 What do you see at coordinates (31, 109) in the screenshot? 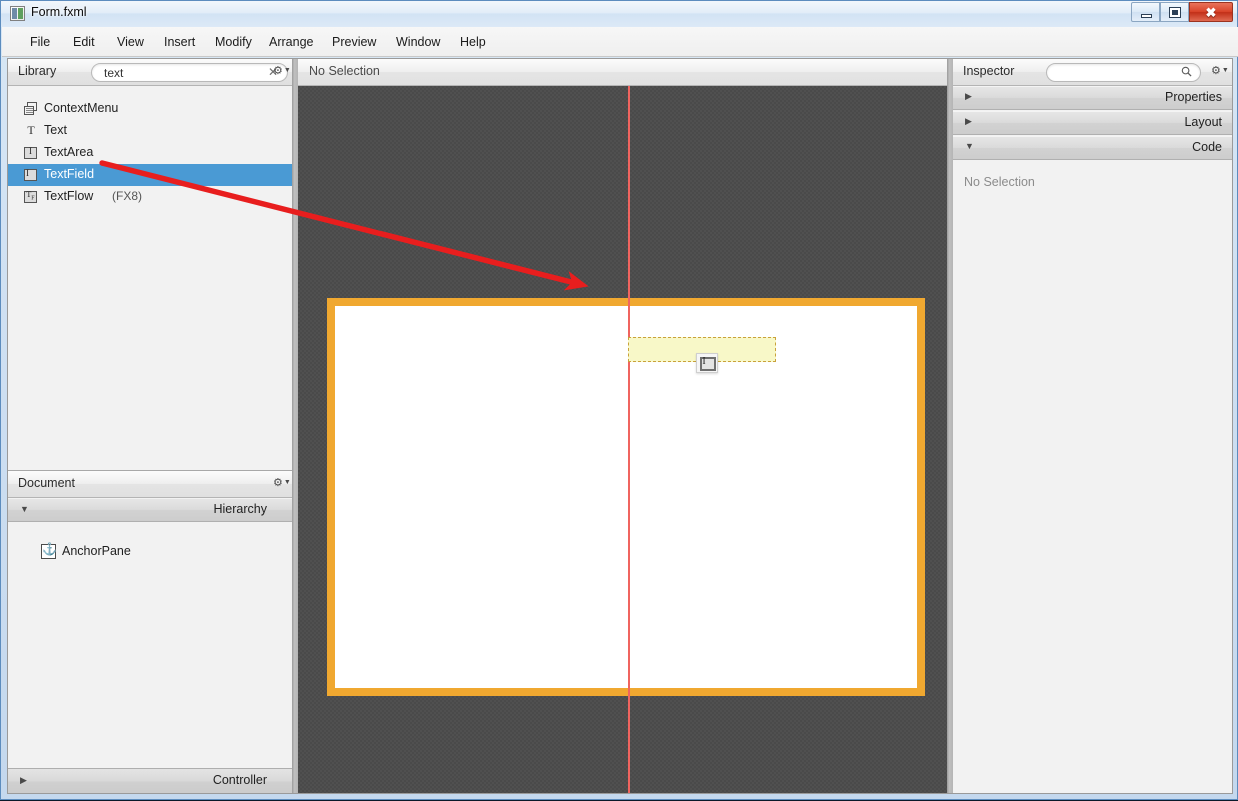
I see `context-menu-icon` at bounding box center [31, 109].